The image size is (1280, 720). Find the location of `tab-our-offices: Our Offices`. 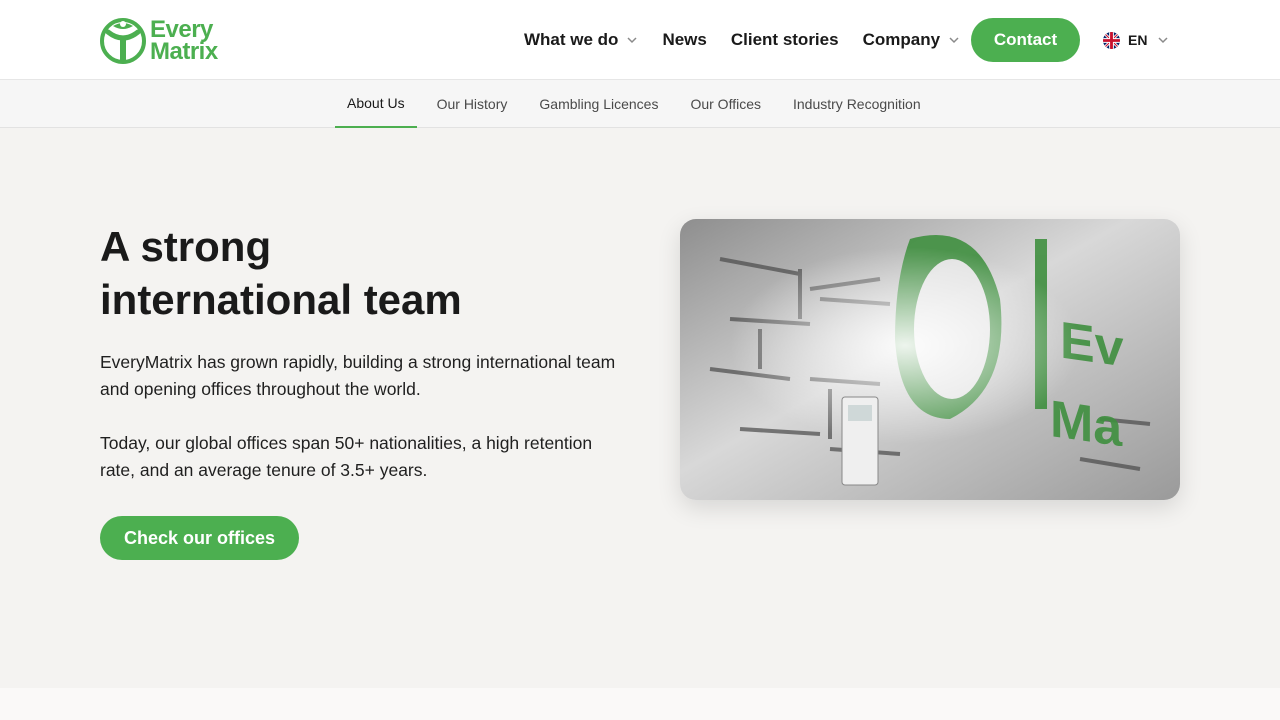

tab-our-offices: Our Offices is located at coordinates (725, 104).